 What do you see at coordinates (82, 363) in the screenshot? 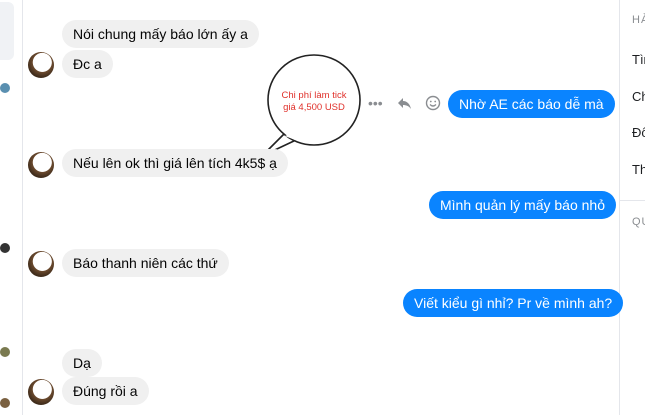
I see `incoming-message: Dạ` at bounding box center [82, 363].